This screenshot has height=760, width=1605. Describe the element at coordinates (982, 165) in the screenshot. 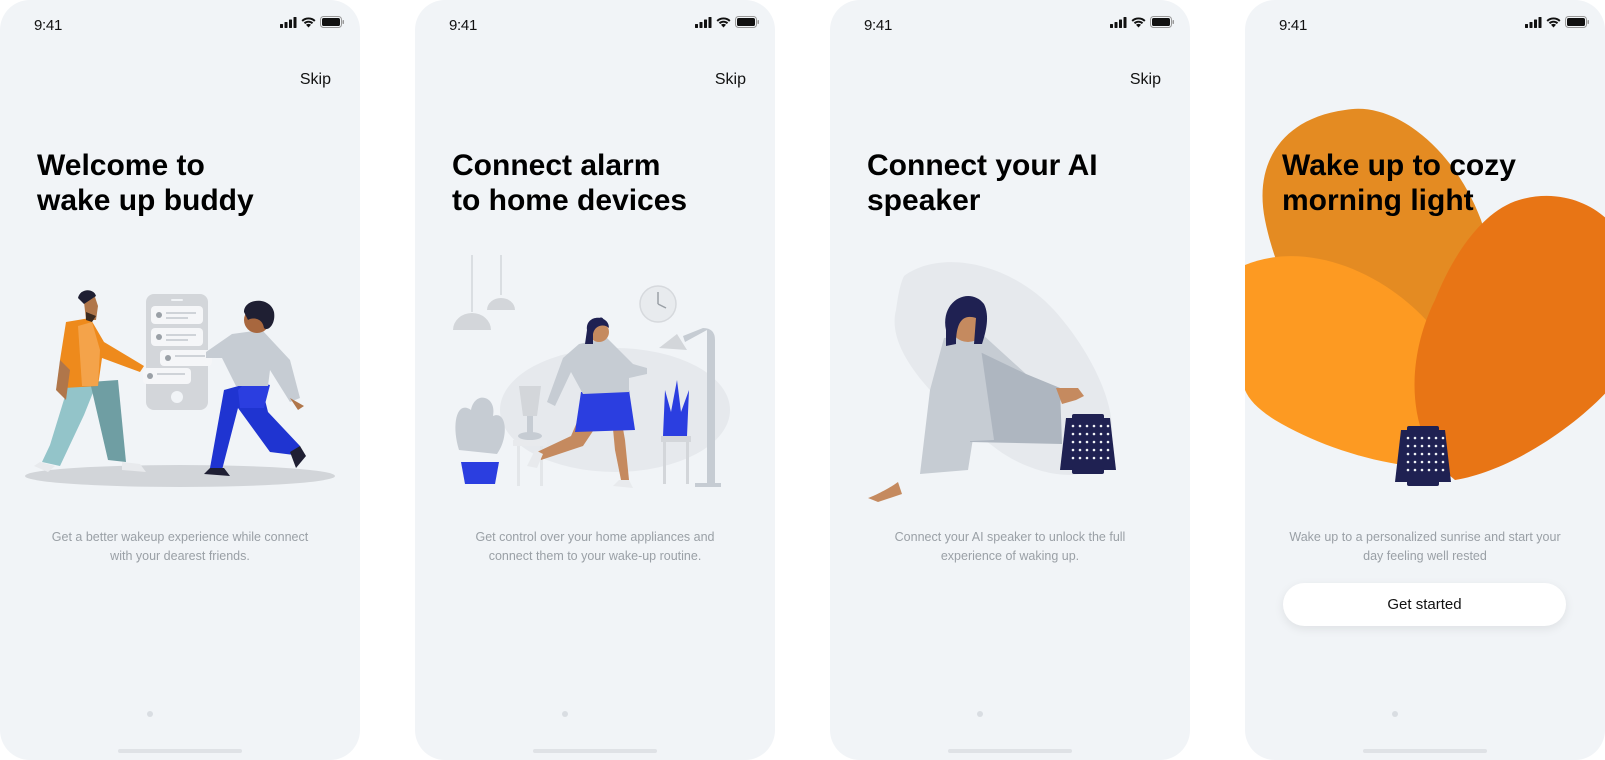

I see `title-line-1: Connect your AI` at that location.